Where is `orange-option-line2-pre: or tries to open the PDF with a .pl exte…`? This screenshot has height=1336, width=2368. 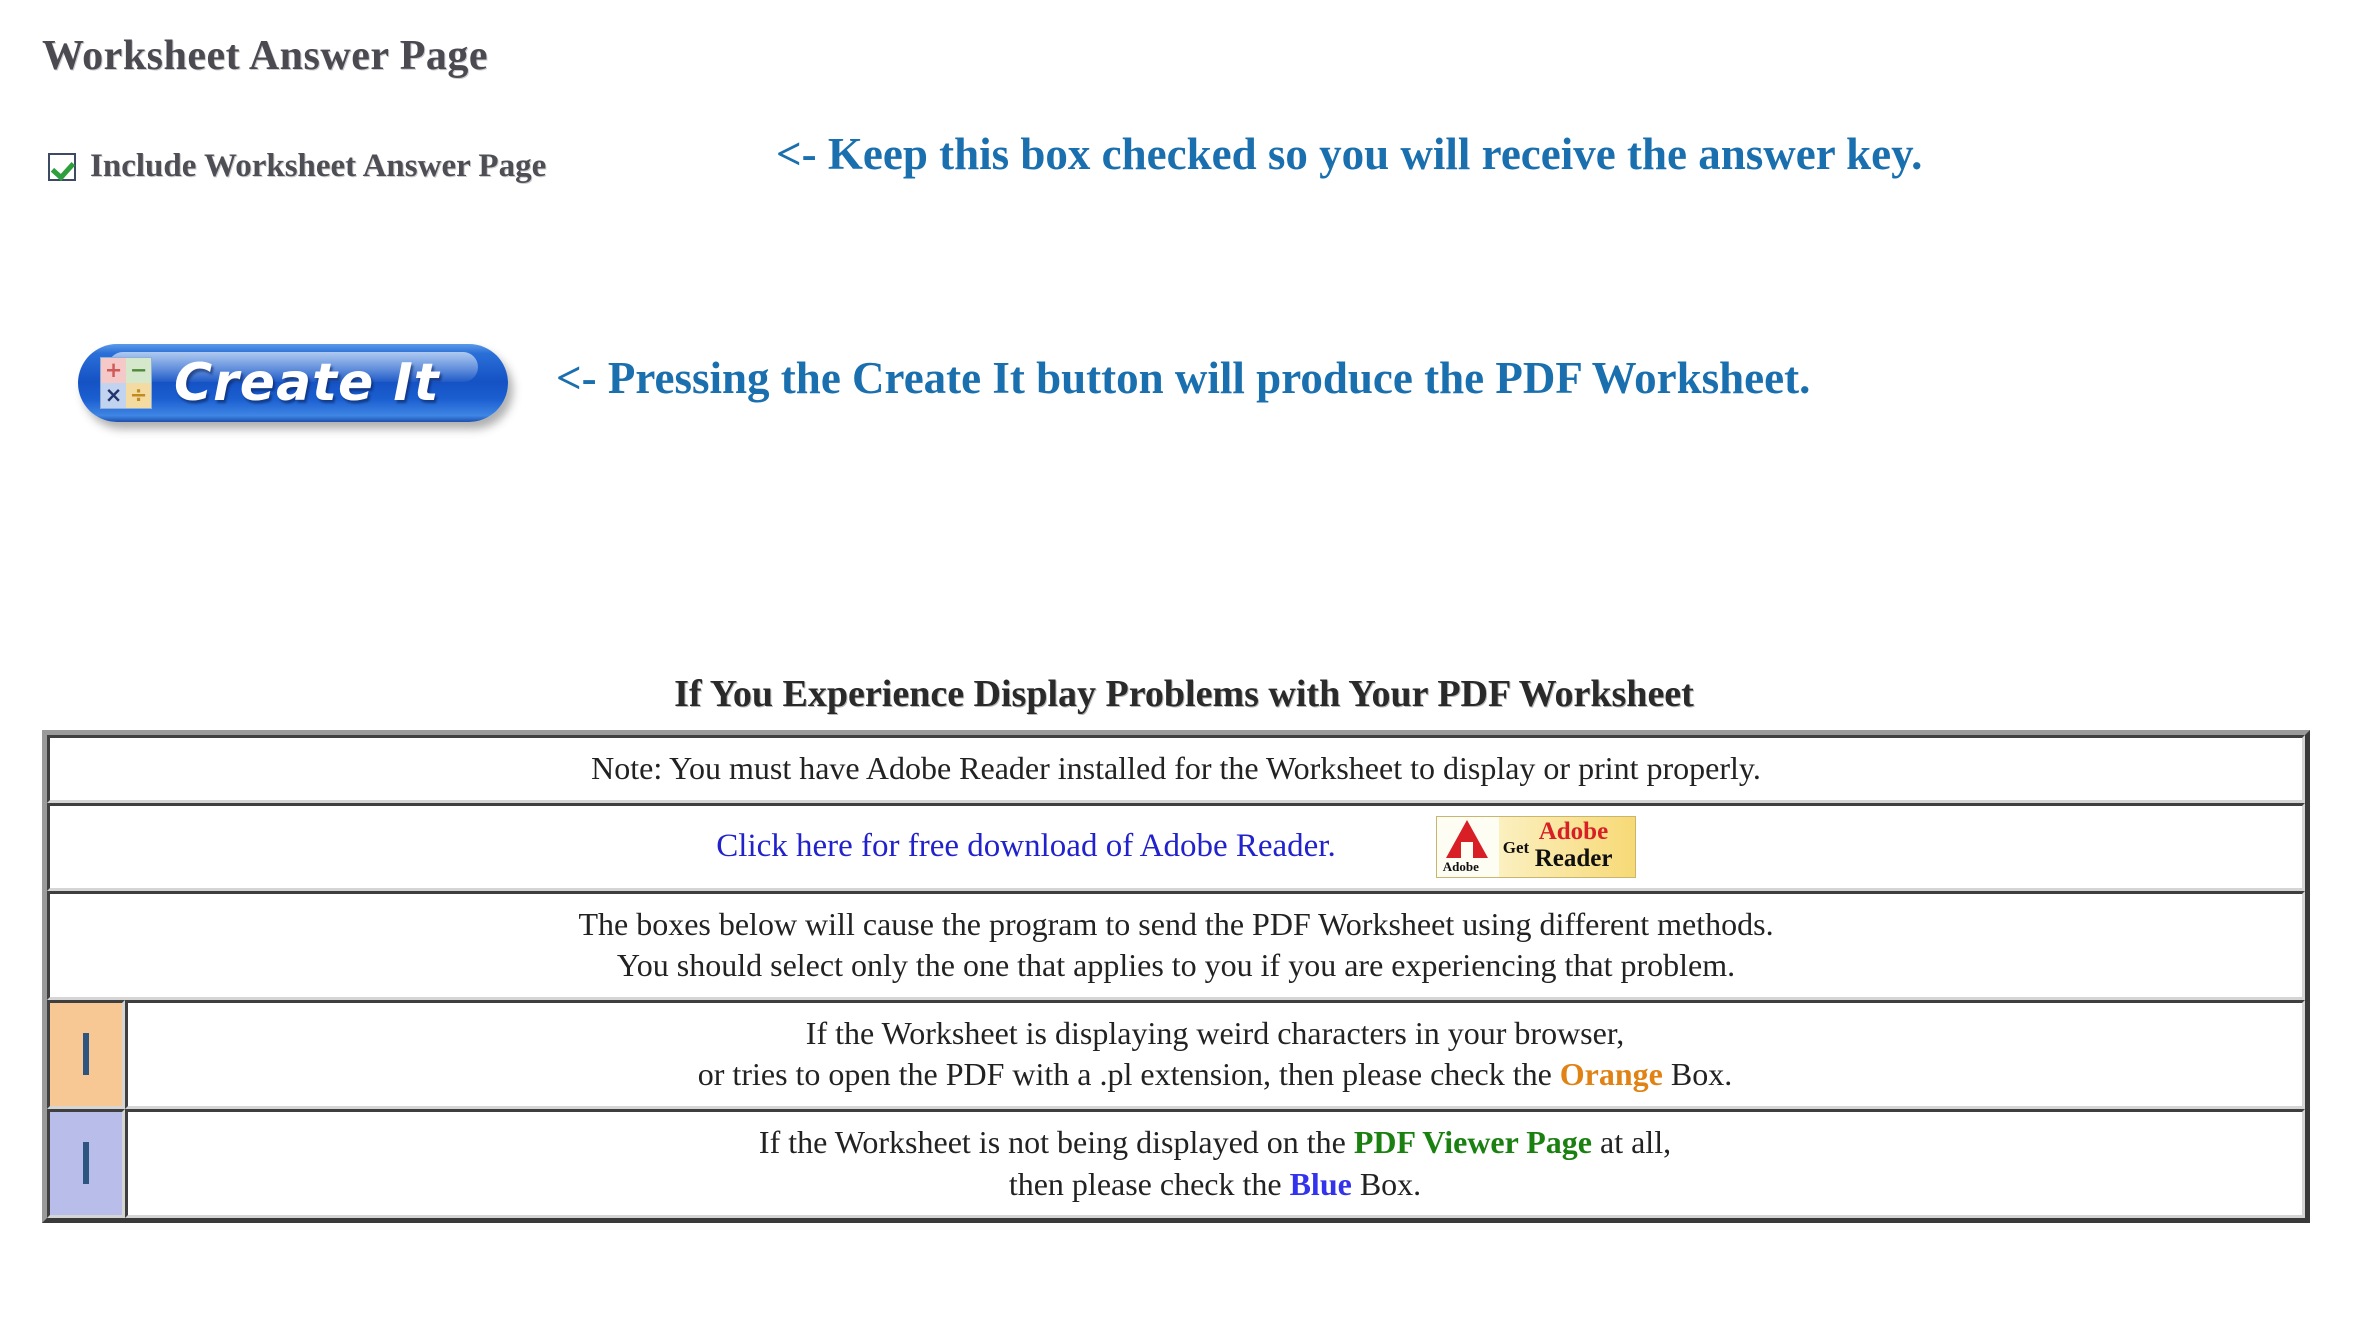 orange-option-line2-pre: or tries to open the PDF with a .pl exte… is located at coordinates (1128, 1074).